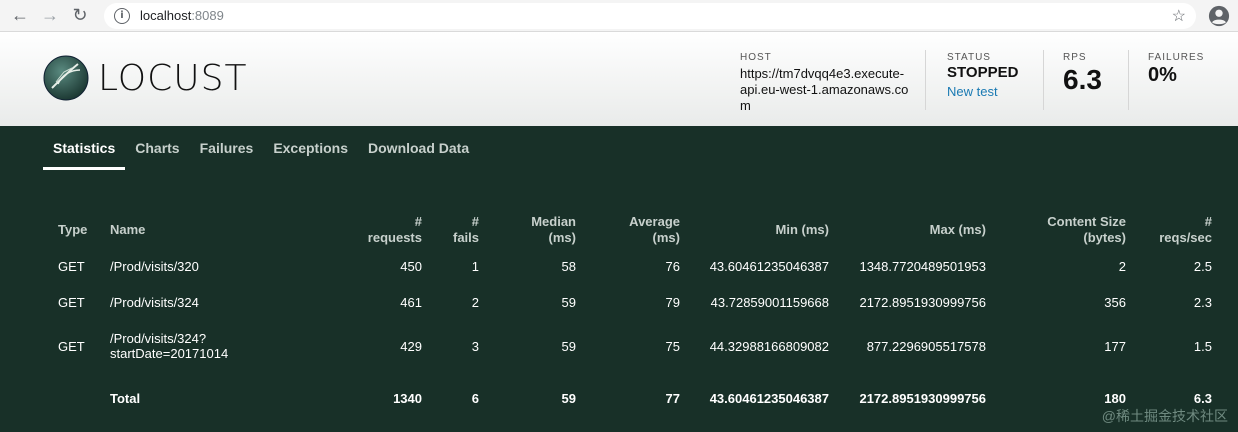 This screenshot has width=1238, height=432. Describe the element at coordinates (376, 230) in the screenshot. I see `column-header-requests: # requests` at that location.